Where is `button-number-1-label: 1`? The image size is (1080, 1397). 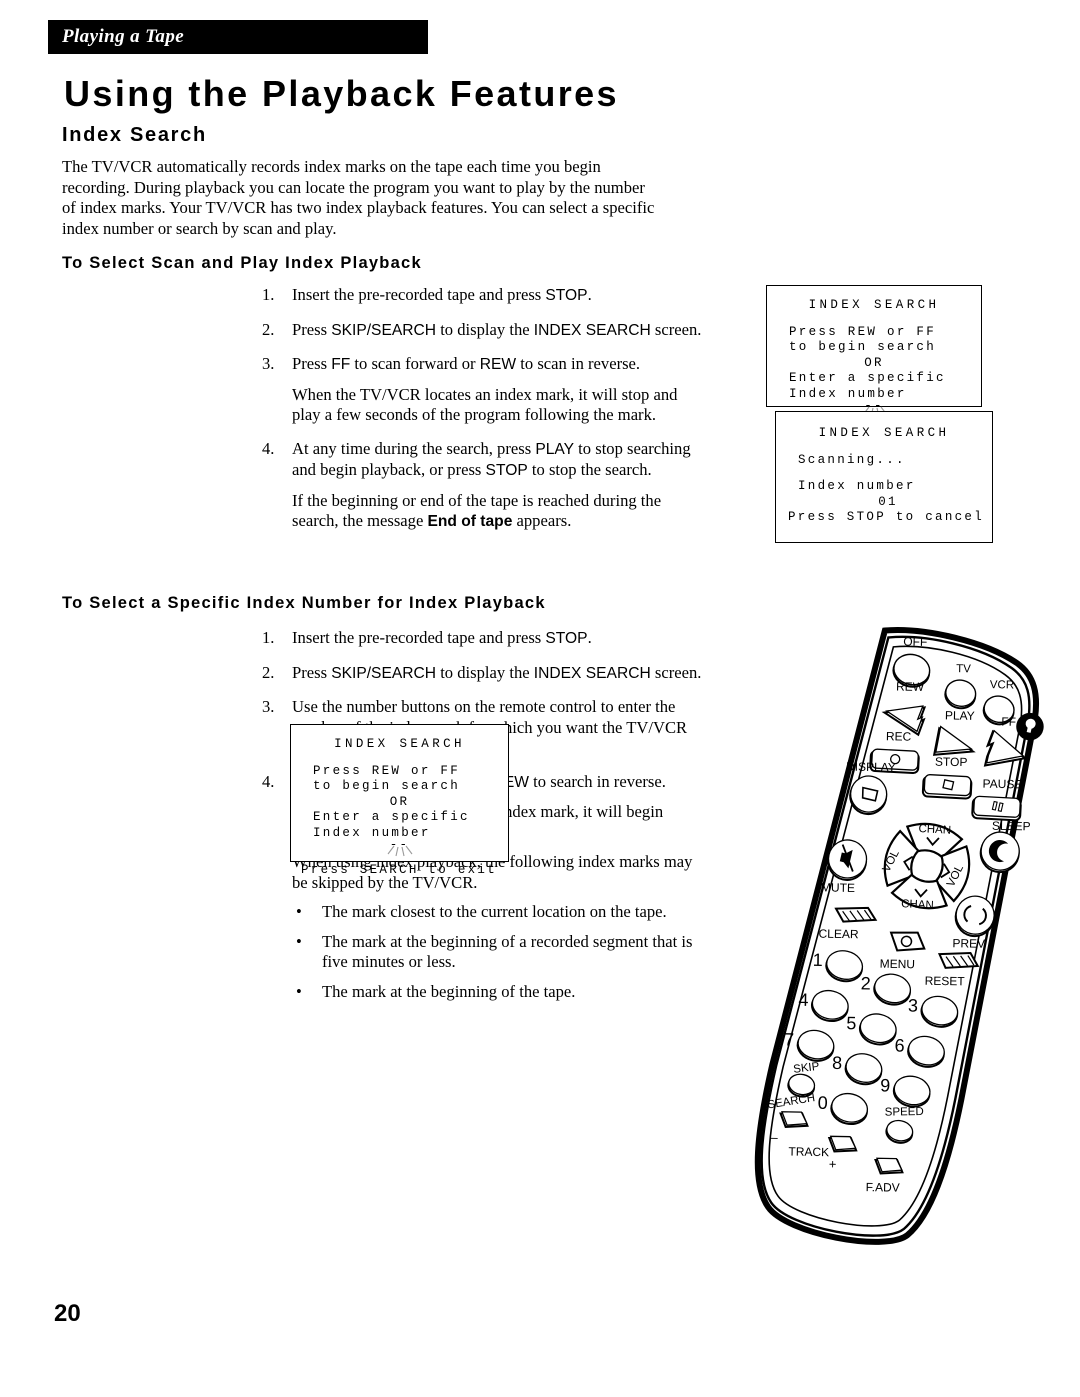 button-number-1-label: 1 is located at coordinates (818, 960).